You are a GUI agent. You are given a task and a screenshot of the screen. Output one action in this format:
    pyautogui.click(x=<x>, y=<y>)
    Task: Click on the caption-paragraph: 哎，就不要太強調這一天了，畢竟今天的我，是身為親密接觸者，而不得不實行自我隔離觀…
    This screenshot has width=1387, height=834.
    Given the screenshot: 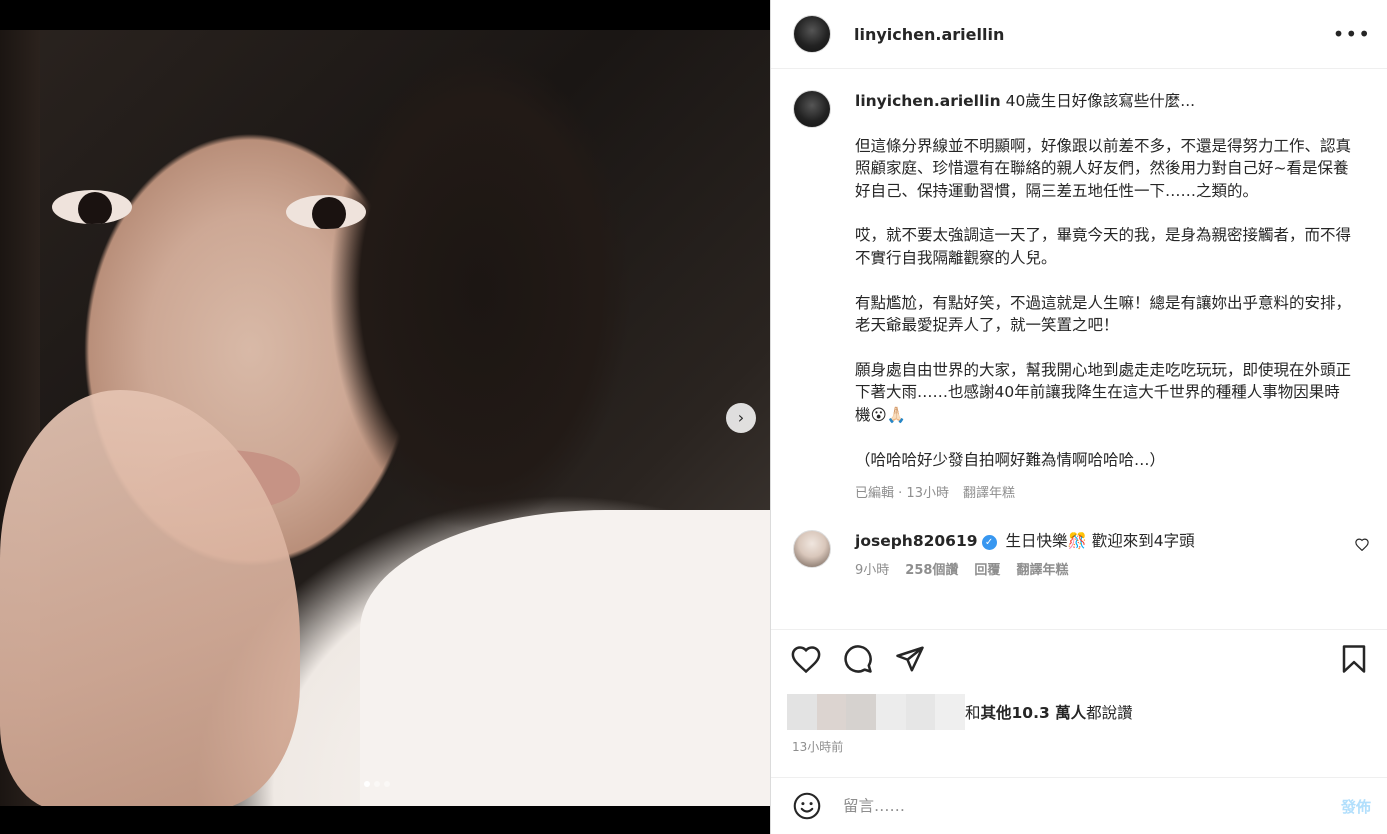 What is the action you would take?
    pyautogui.click(x=1103, y=246)
    